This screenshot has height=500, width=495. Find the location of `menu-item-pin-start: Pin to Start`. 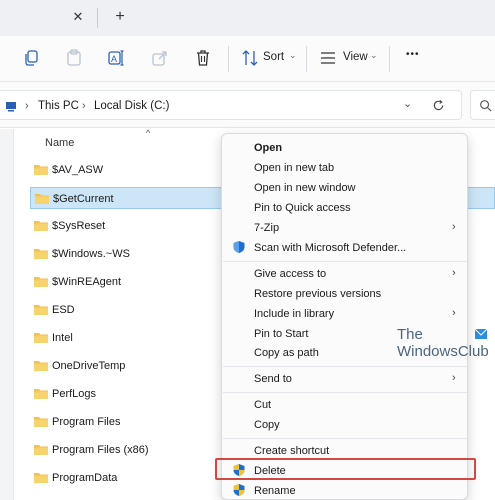

menu-item-pin-start: Pin to Start is located at coordinates (281, 334).